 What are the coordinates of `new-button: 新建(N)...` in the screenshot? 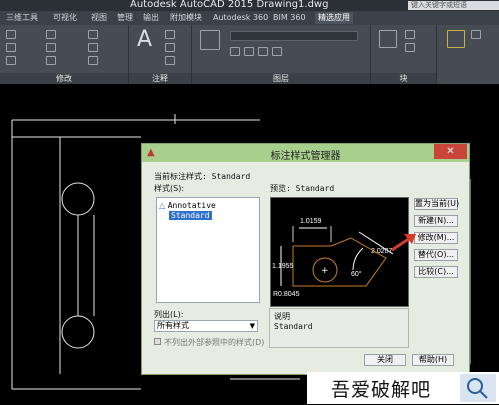 It's located at (436, 221).